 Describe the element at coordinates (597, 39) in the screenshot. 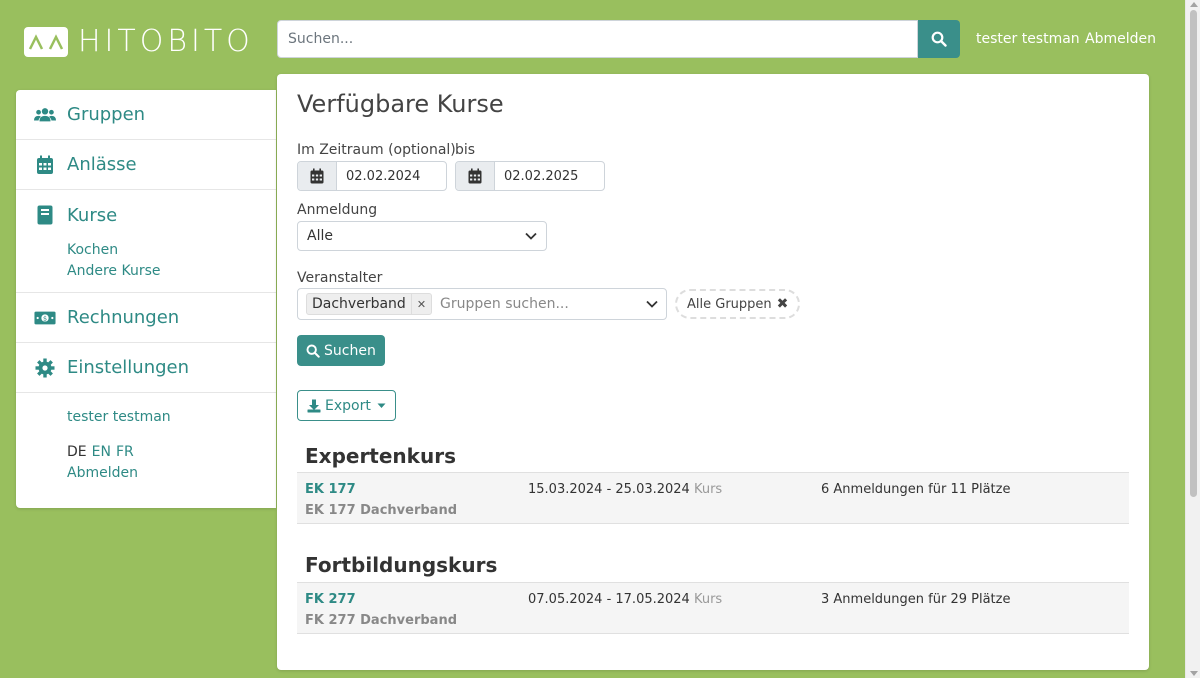

I see `search-input` at that location.